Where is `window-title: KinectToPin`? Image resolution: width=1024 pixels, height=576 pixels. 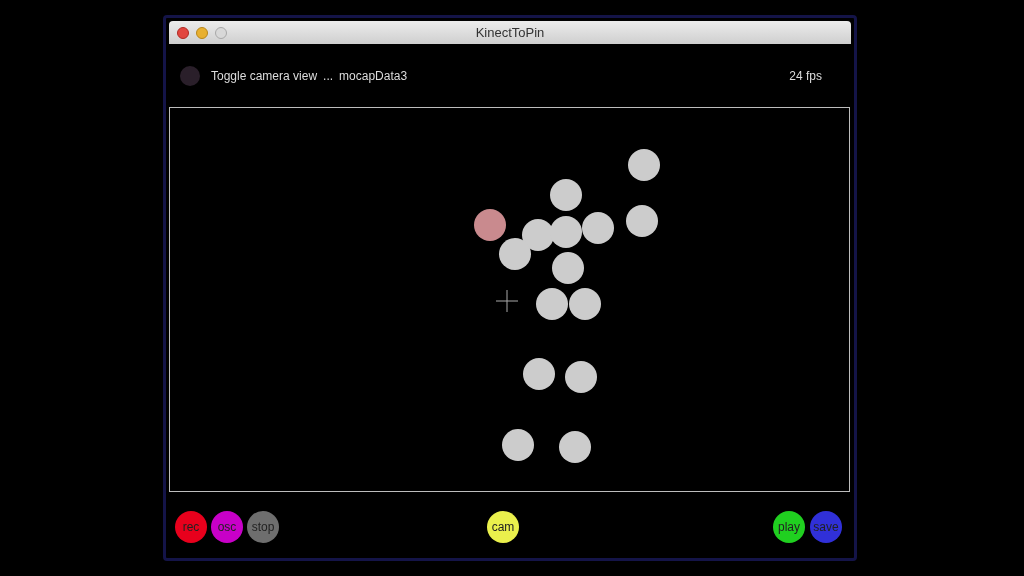
window-title: KinectToPin is located at coordinates (510, 32).